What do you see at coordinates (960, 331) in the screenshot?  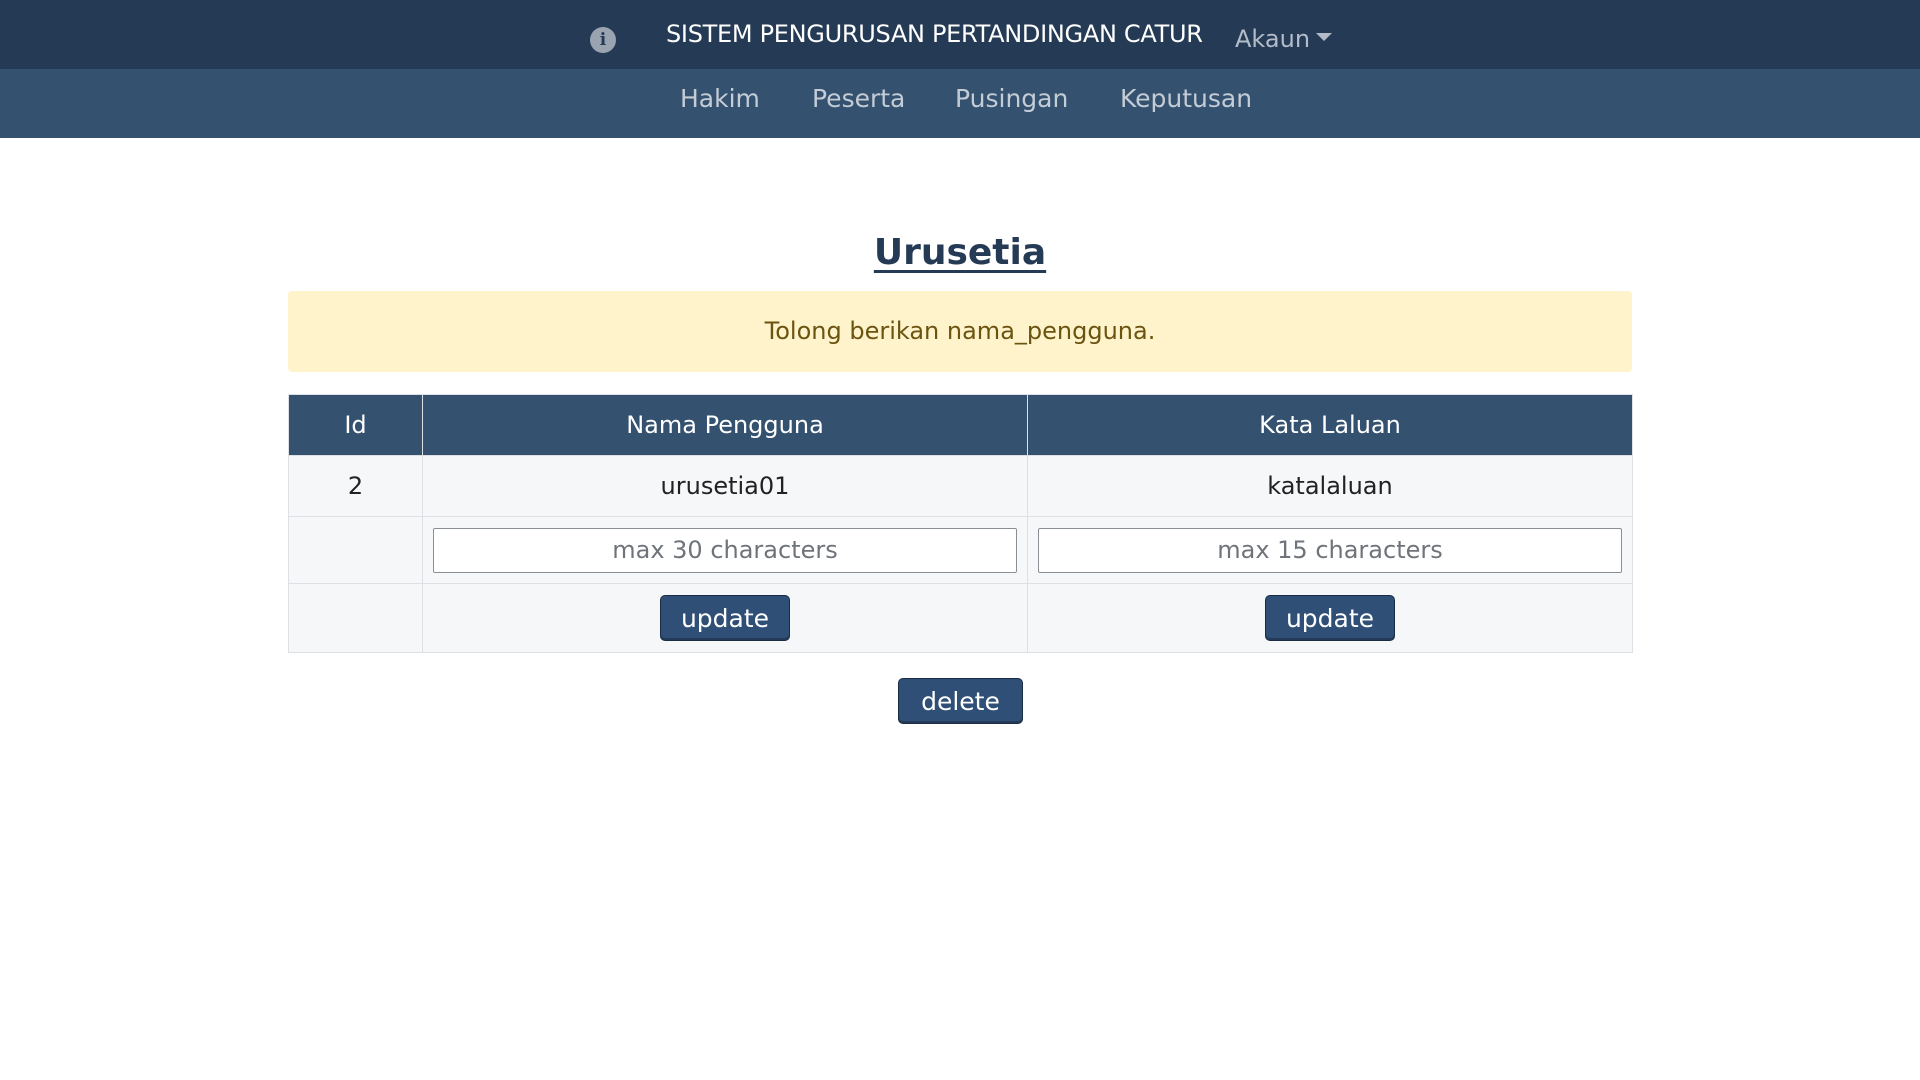 I see `warning-alert: Tolong berikan nama_pengguna.` at bounding box center [960, 331].